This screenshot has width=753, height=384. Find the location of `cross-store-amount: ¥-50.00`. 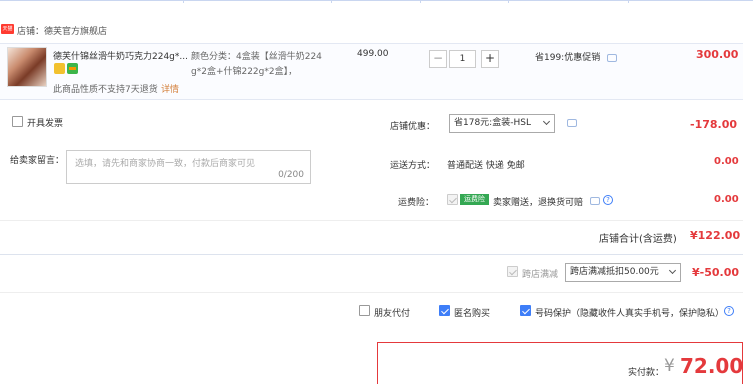

cross-store-amount: ¥-50.00 is located at coordinates (716, 272).